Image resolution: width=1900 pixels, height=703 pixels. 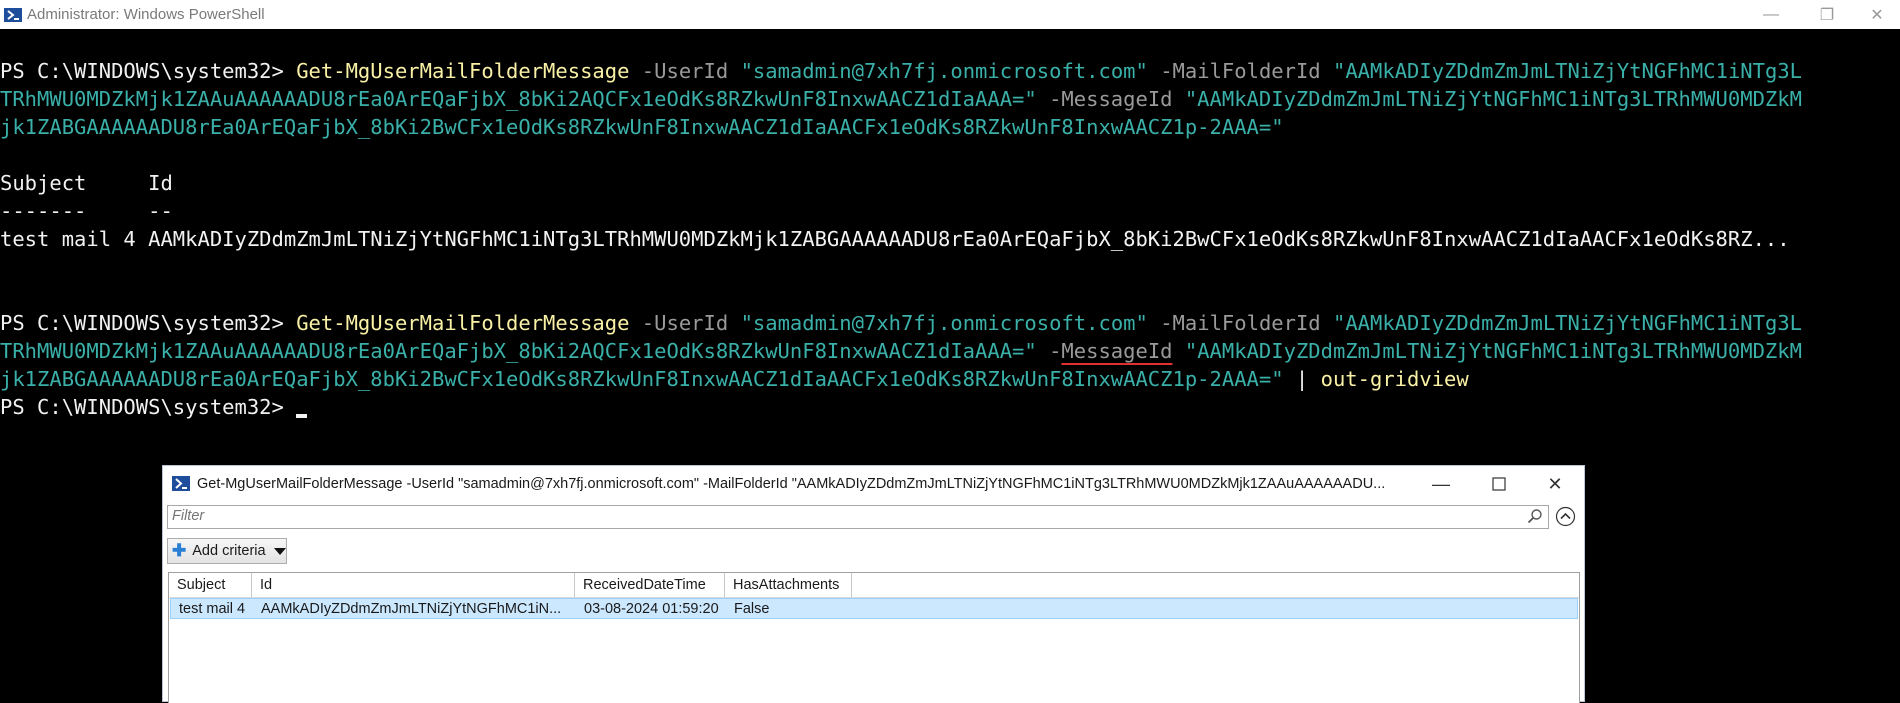 I want to click on output-header-underline: ------- --, so click(x=86, y=211).